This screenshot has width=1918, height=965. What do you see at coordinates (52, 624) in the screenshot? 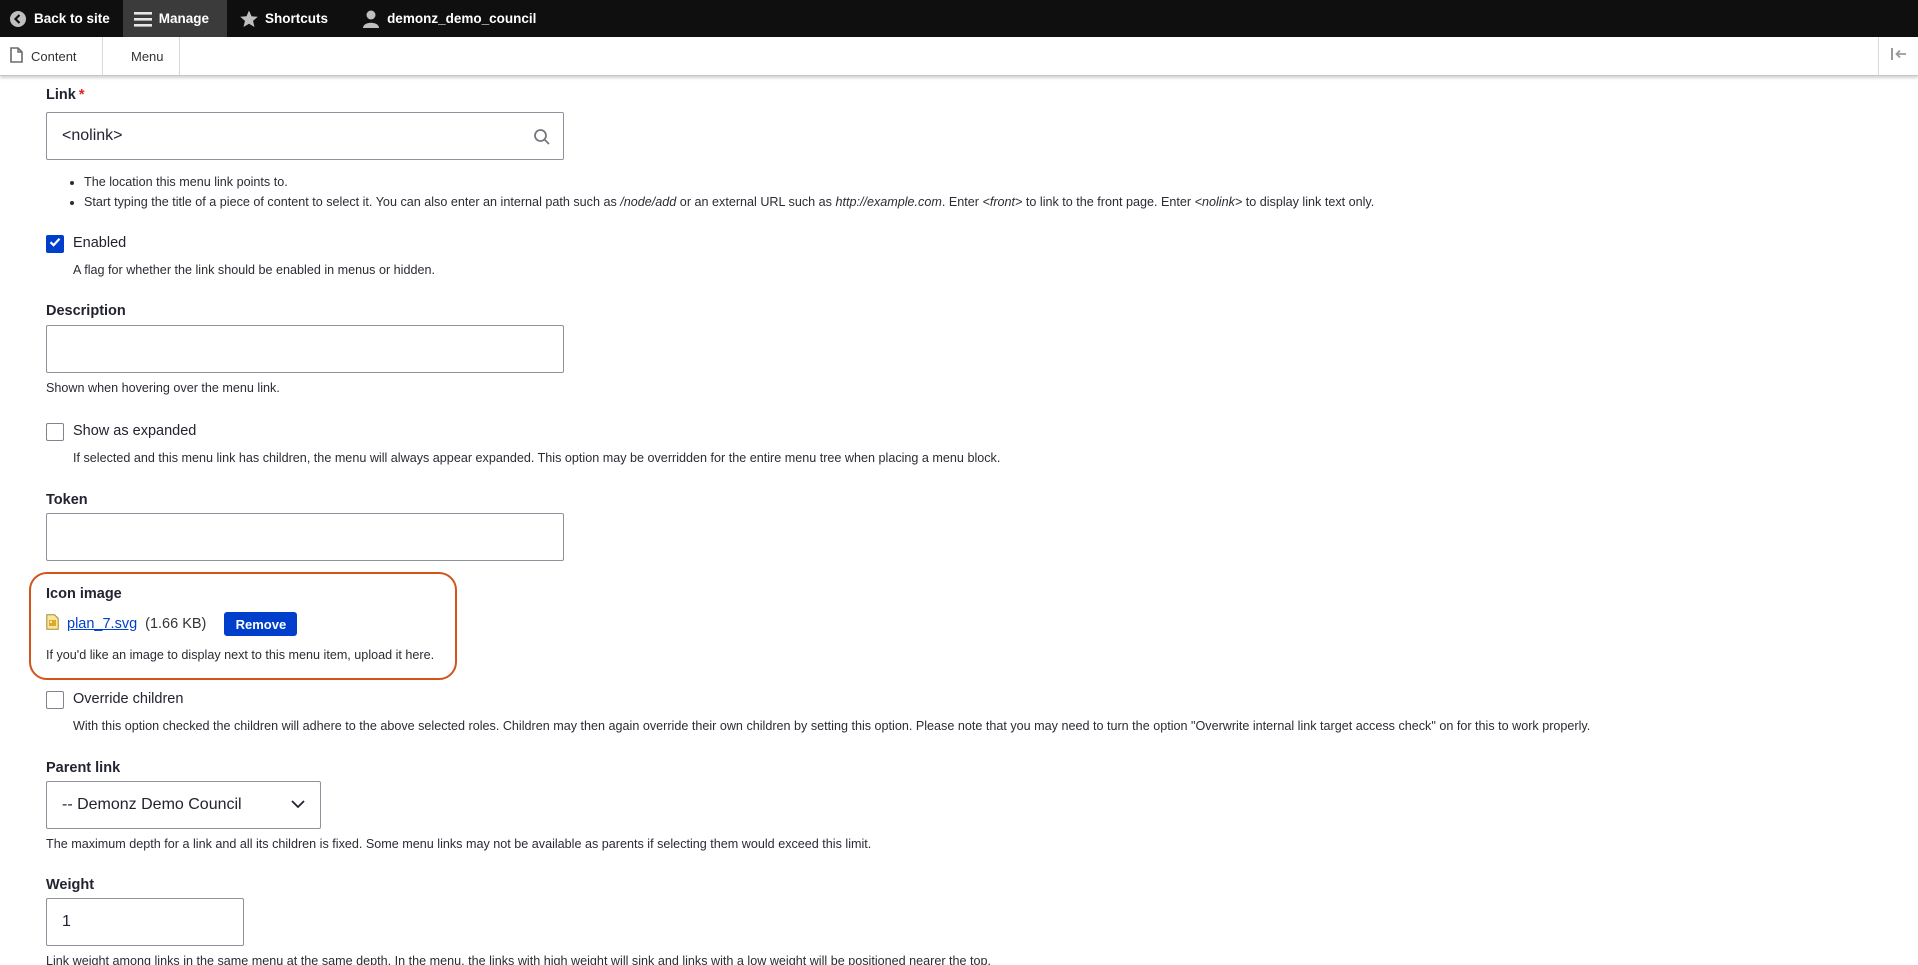
I see `image-file-icon` at bounding box center [52, 624].